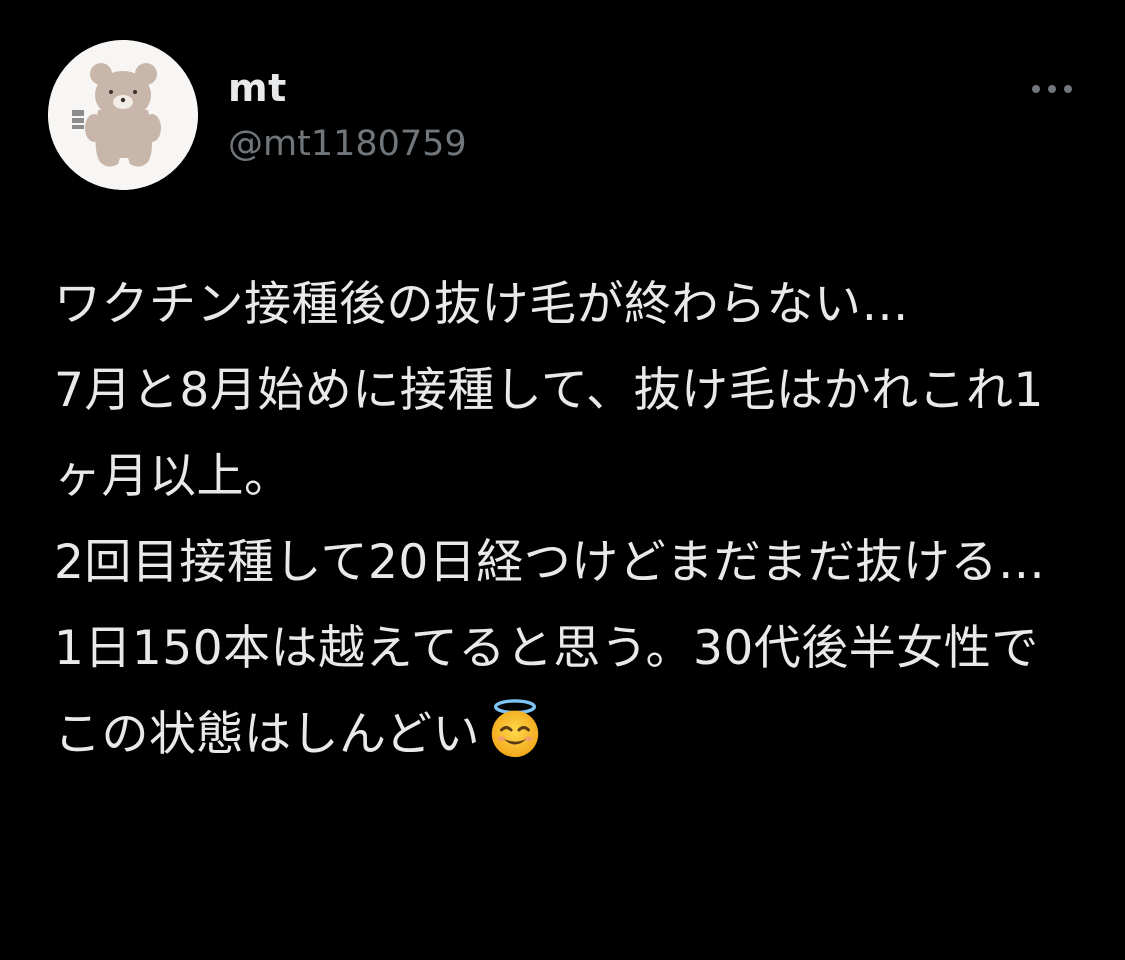 The image size is (1125, 960). I want to click on smiling-face-with-halo-icon, so click(515, 729).